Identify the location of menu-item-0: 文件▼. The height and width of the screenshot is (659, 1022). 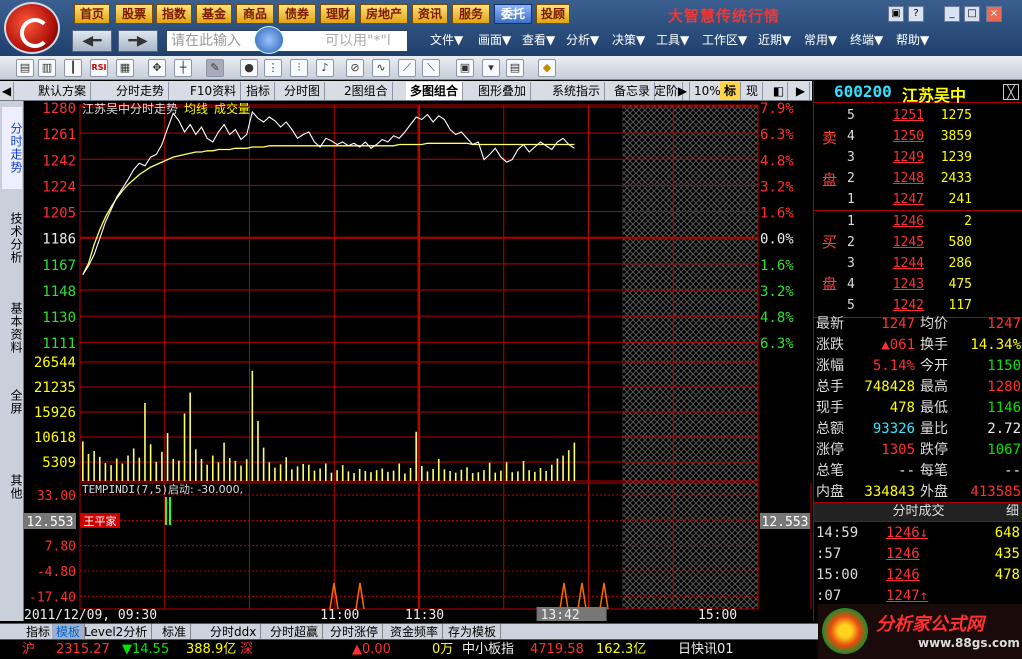
(446, 40).